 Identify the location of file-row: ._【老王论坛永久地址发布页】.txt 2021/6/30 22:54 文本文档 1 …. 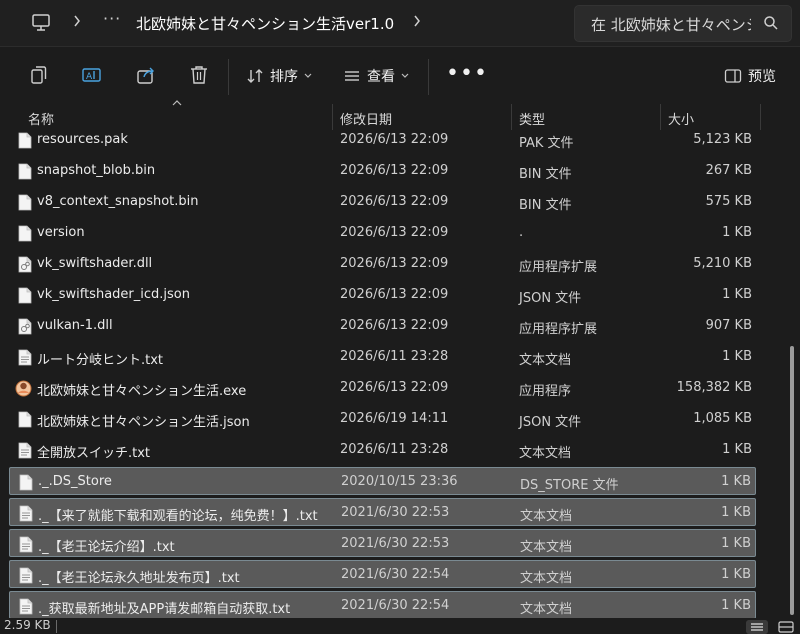
(382, 574).